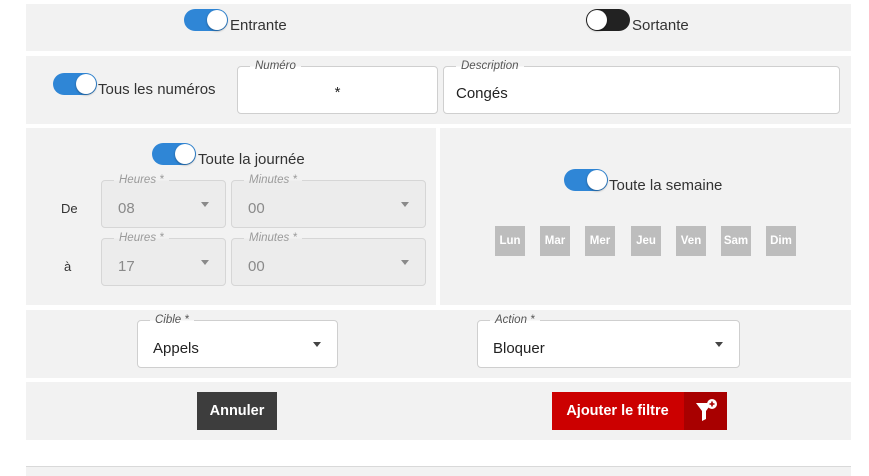 Image resolution: width=869 pixels, height=476 pixels. Describe the element at coordinates (251, 159) in the screenshot. I see `all-day-label: Toute la journée` at that location.